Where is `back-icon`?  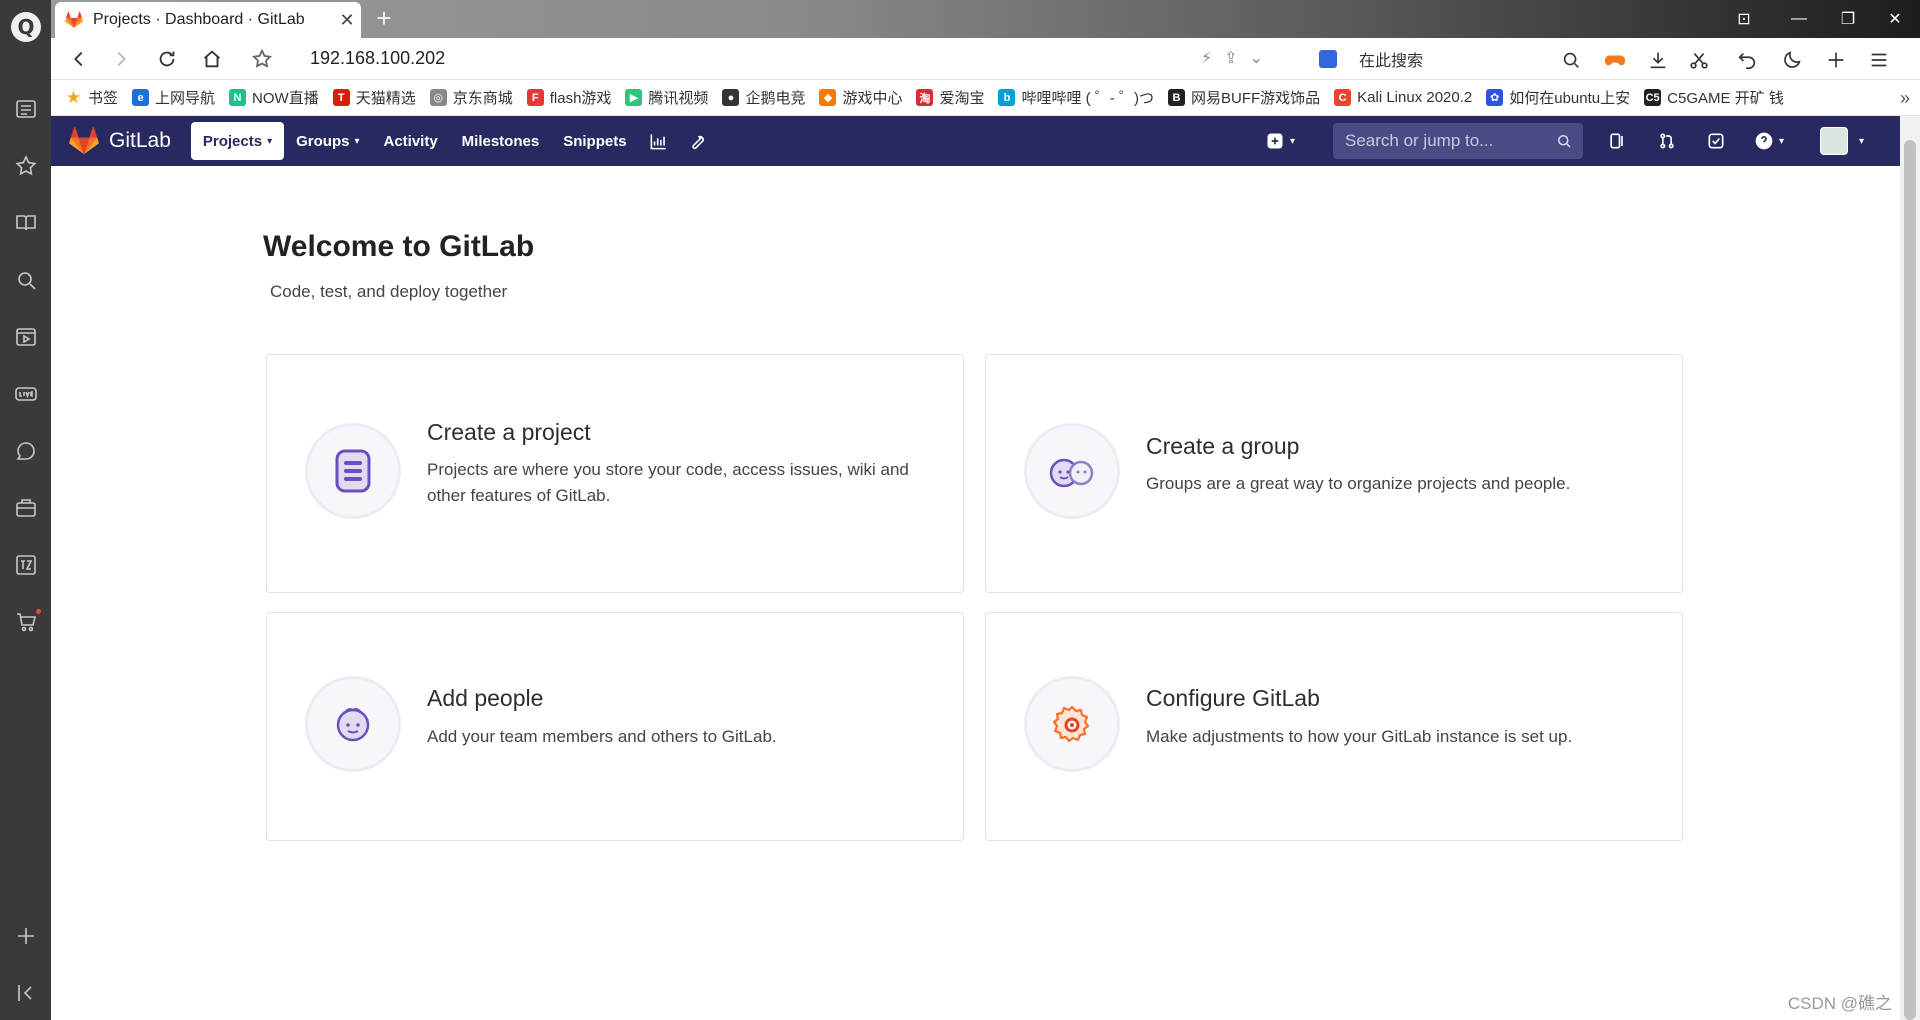
back-icon is located at coordinates (79, 59).